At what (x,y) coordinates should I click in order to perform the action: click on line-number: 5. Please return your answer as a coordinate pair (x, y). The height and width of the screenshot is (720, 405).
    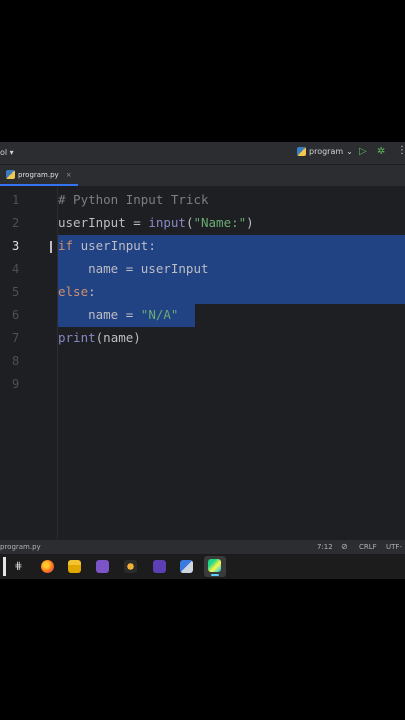
    Looking at the image, I should click on (16, 292).